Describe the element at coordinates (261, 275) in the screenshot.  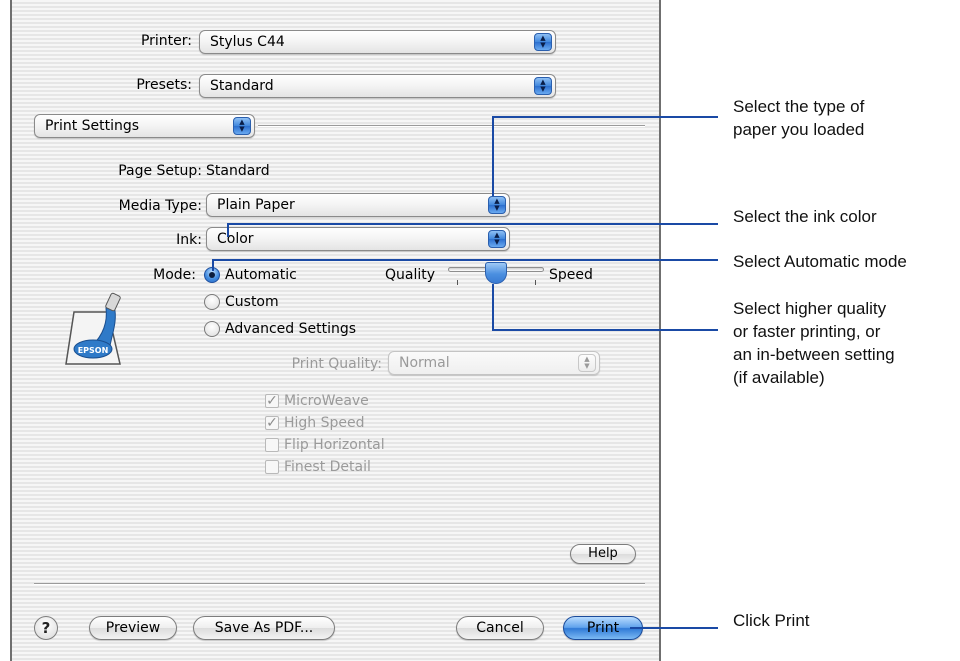
I see `radio-automatic-label: Automatic` at that location.